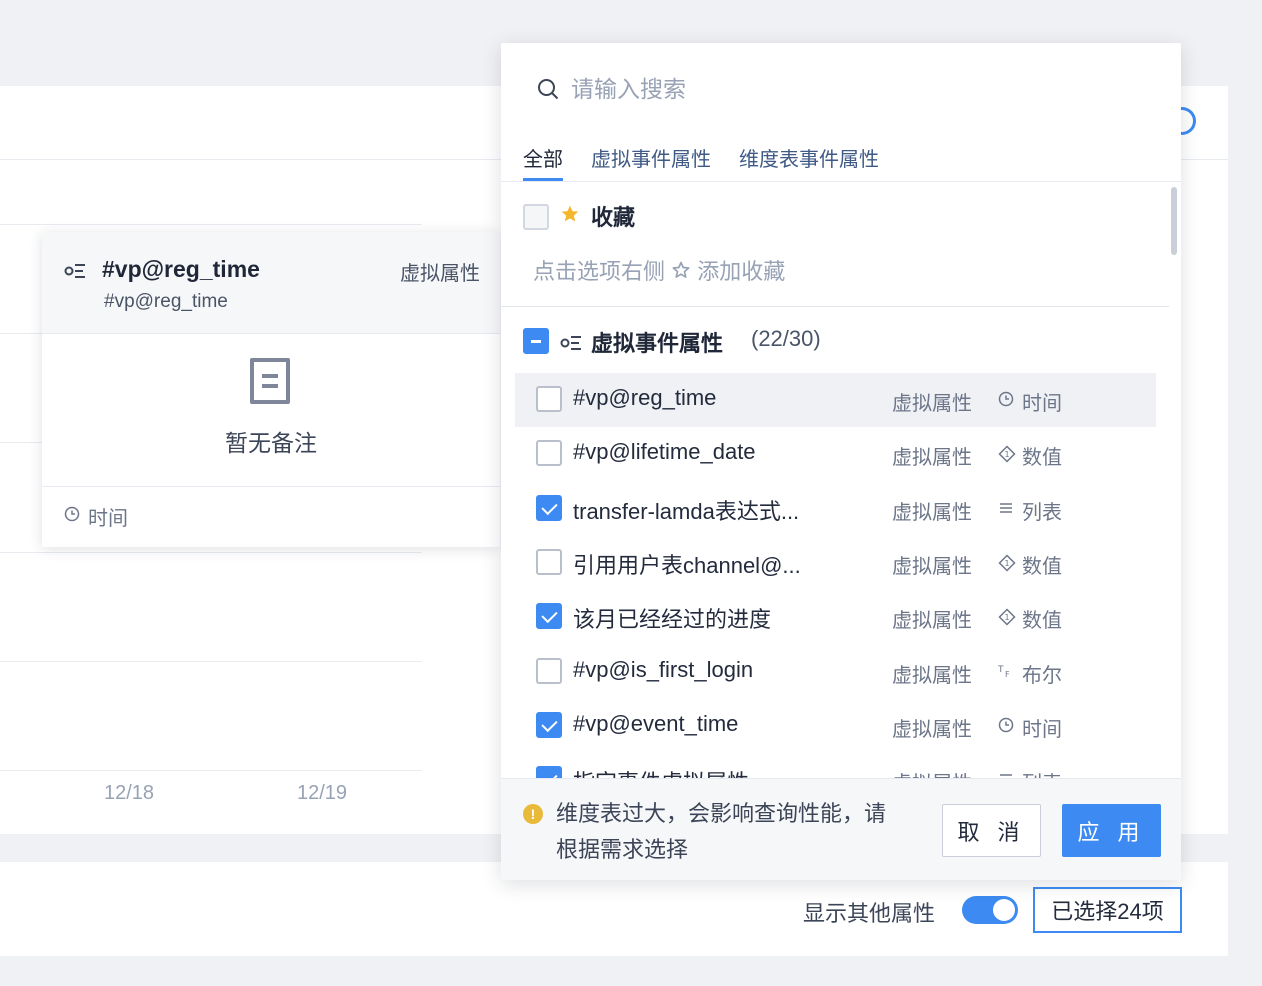 The image size is (1262, 986). What do you see at coordinates (108, 519) in the screenshot?
I see `card-type-label: 时间` at bounding box center [108, 519].